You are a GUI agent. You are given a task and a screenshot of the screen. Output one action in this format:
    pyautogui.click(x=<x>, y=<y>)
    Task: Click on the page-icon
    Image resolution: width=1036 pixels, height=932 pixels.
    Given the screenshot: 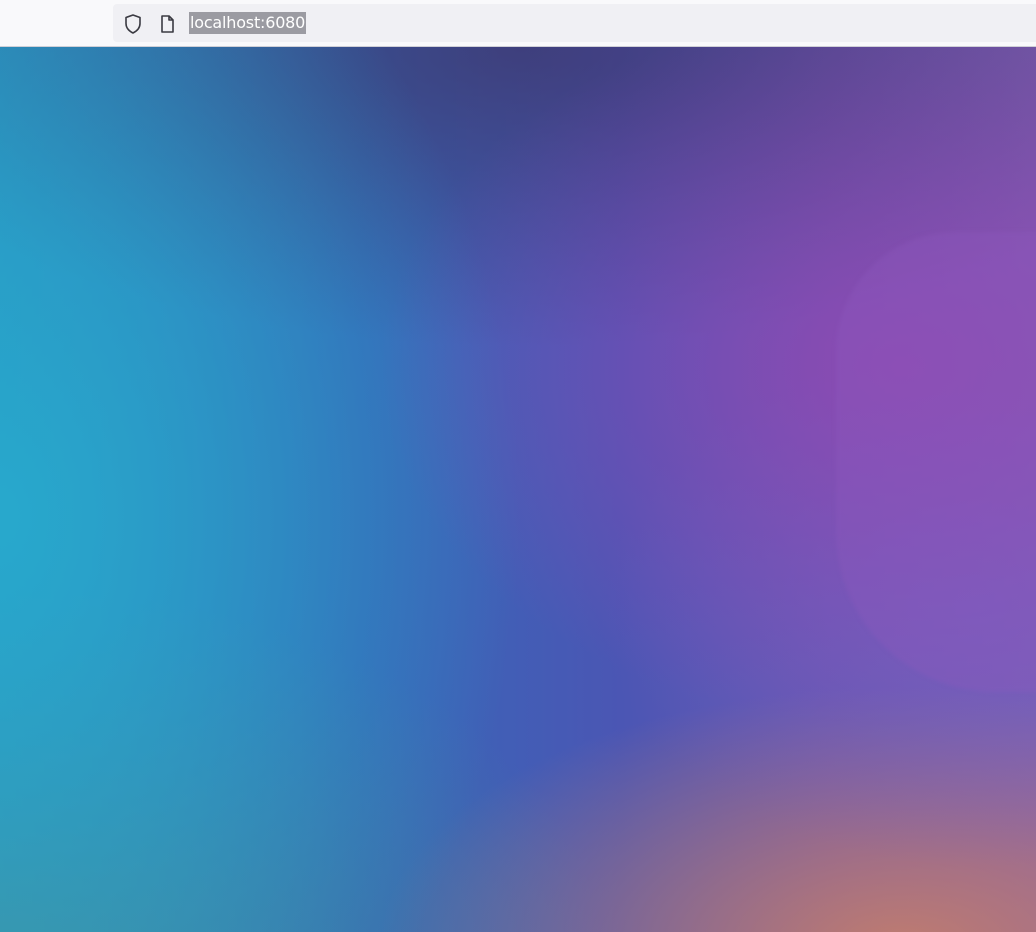 What is the action you would take?
    pyautogui.click(x=167, y=24)
    